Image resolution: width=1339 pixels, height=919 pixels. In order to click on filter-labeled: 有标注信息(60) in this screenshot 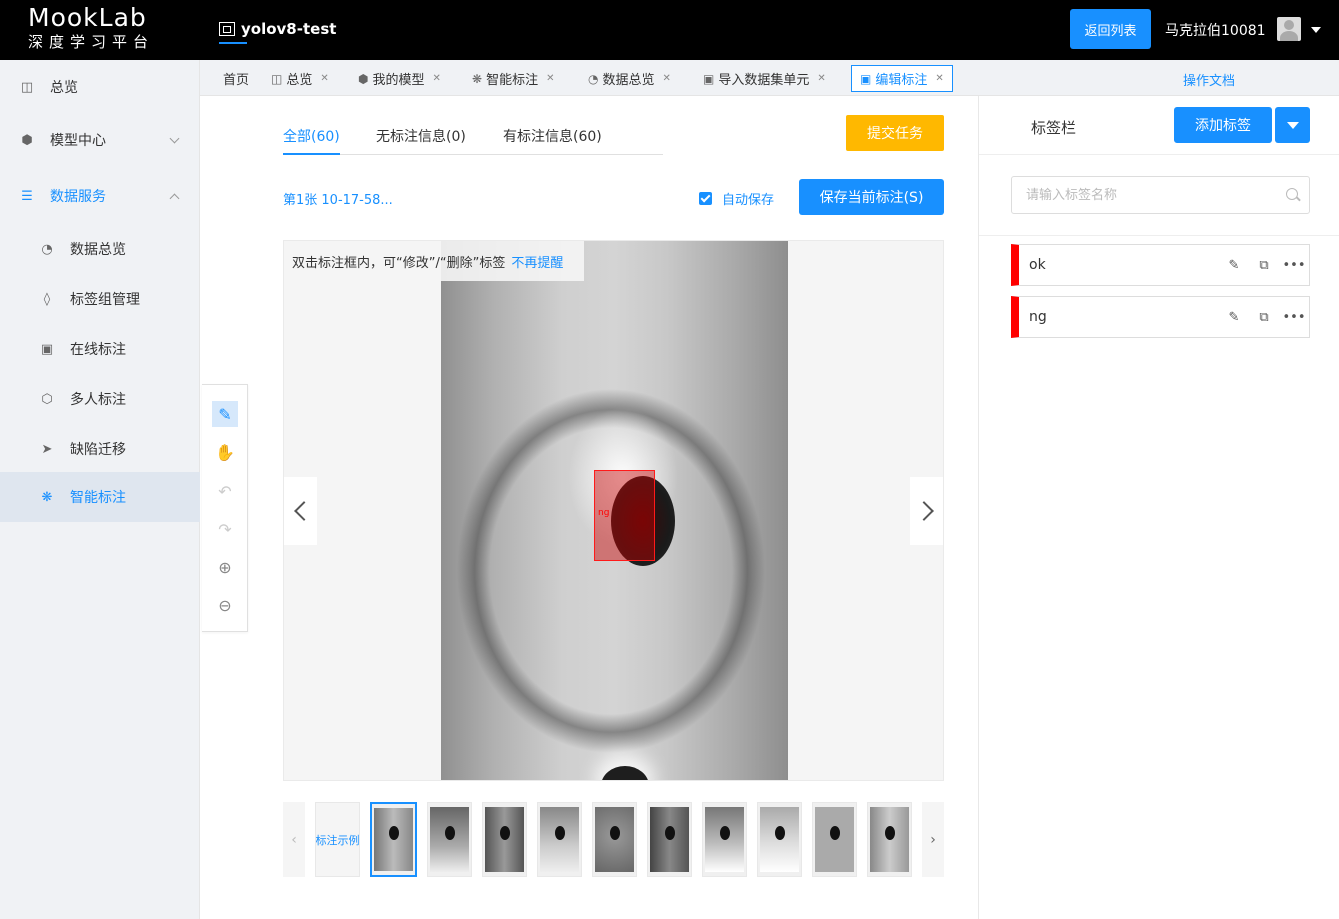, I will do `click(552, 140)`.